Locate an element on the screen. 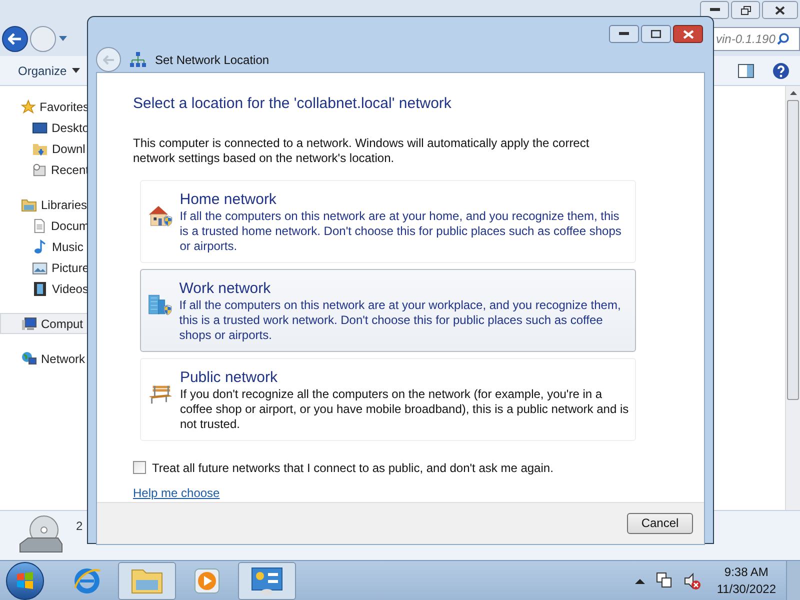 The width and height of the screenshot is (800, 600). control-panel-icon is located at coordinates (267, 581).